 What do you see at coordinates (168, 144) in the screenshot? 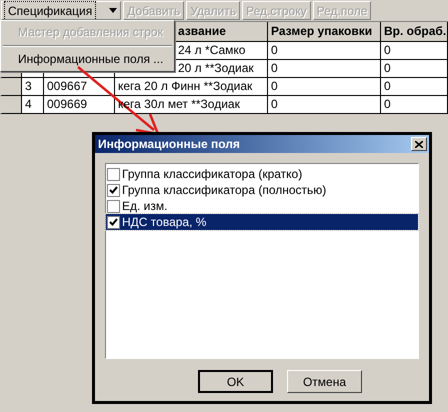
I see `dialog-title: Информационные поля` at bounding box center [168, 144].